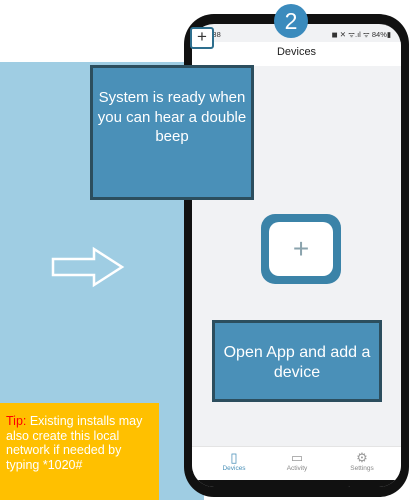 The image size is (411, 500). I want to click on app-bar: Devices, so click(296, 54).